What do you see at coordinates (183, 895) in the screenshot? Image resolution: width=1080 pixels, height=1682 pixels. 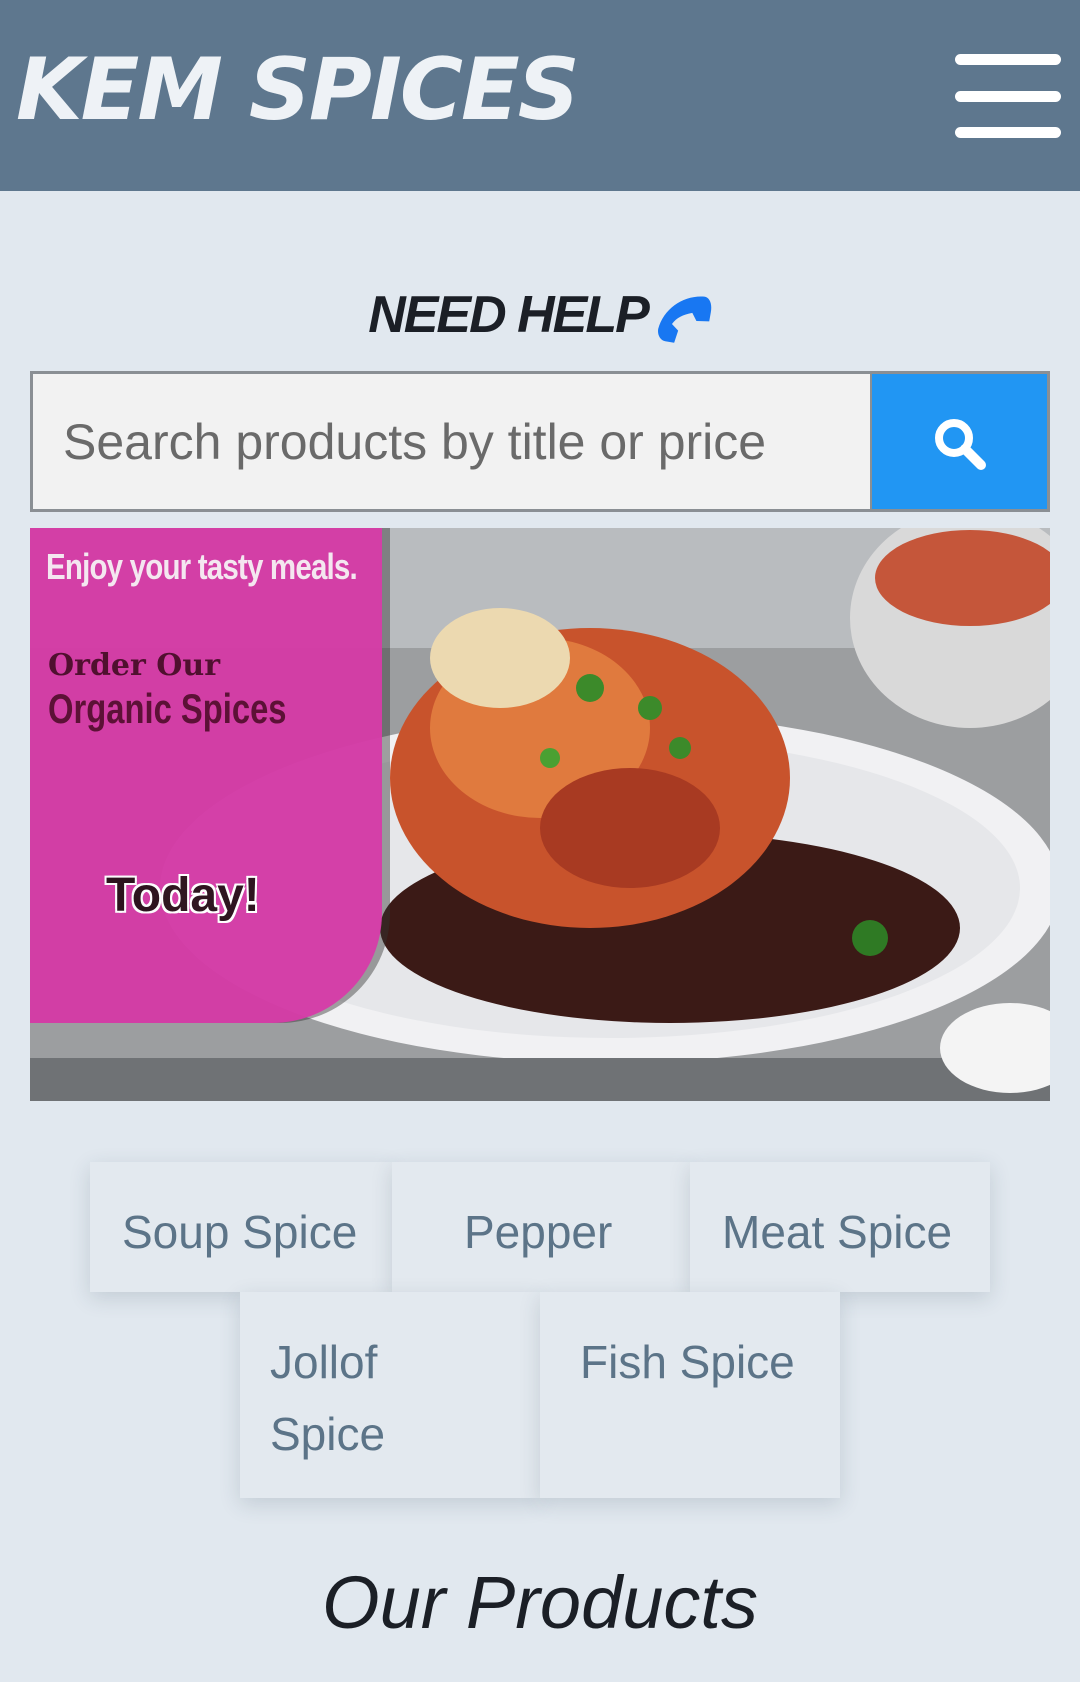 I see `banner-today-text: Today!` at bounding box center [183, 895].